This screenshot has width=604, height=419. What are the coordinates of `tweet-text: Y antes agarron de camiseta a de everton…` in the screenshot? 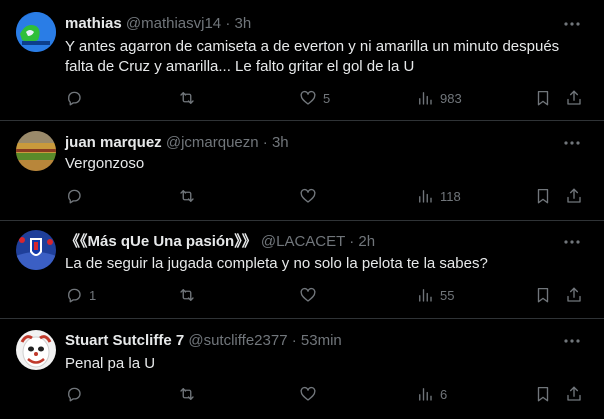 It's located at (327, 57).